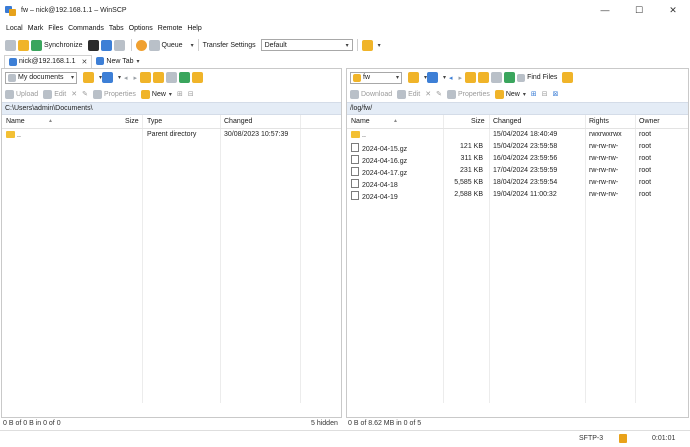 Image resolution: width=690 pixels, height=447 pixels. I want to click on find-icon, so click(198, 77).